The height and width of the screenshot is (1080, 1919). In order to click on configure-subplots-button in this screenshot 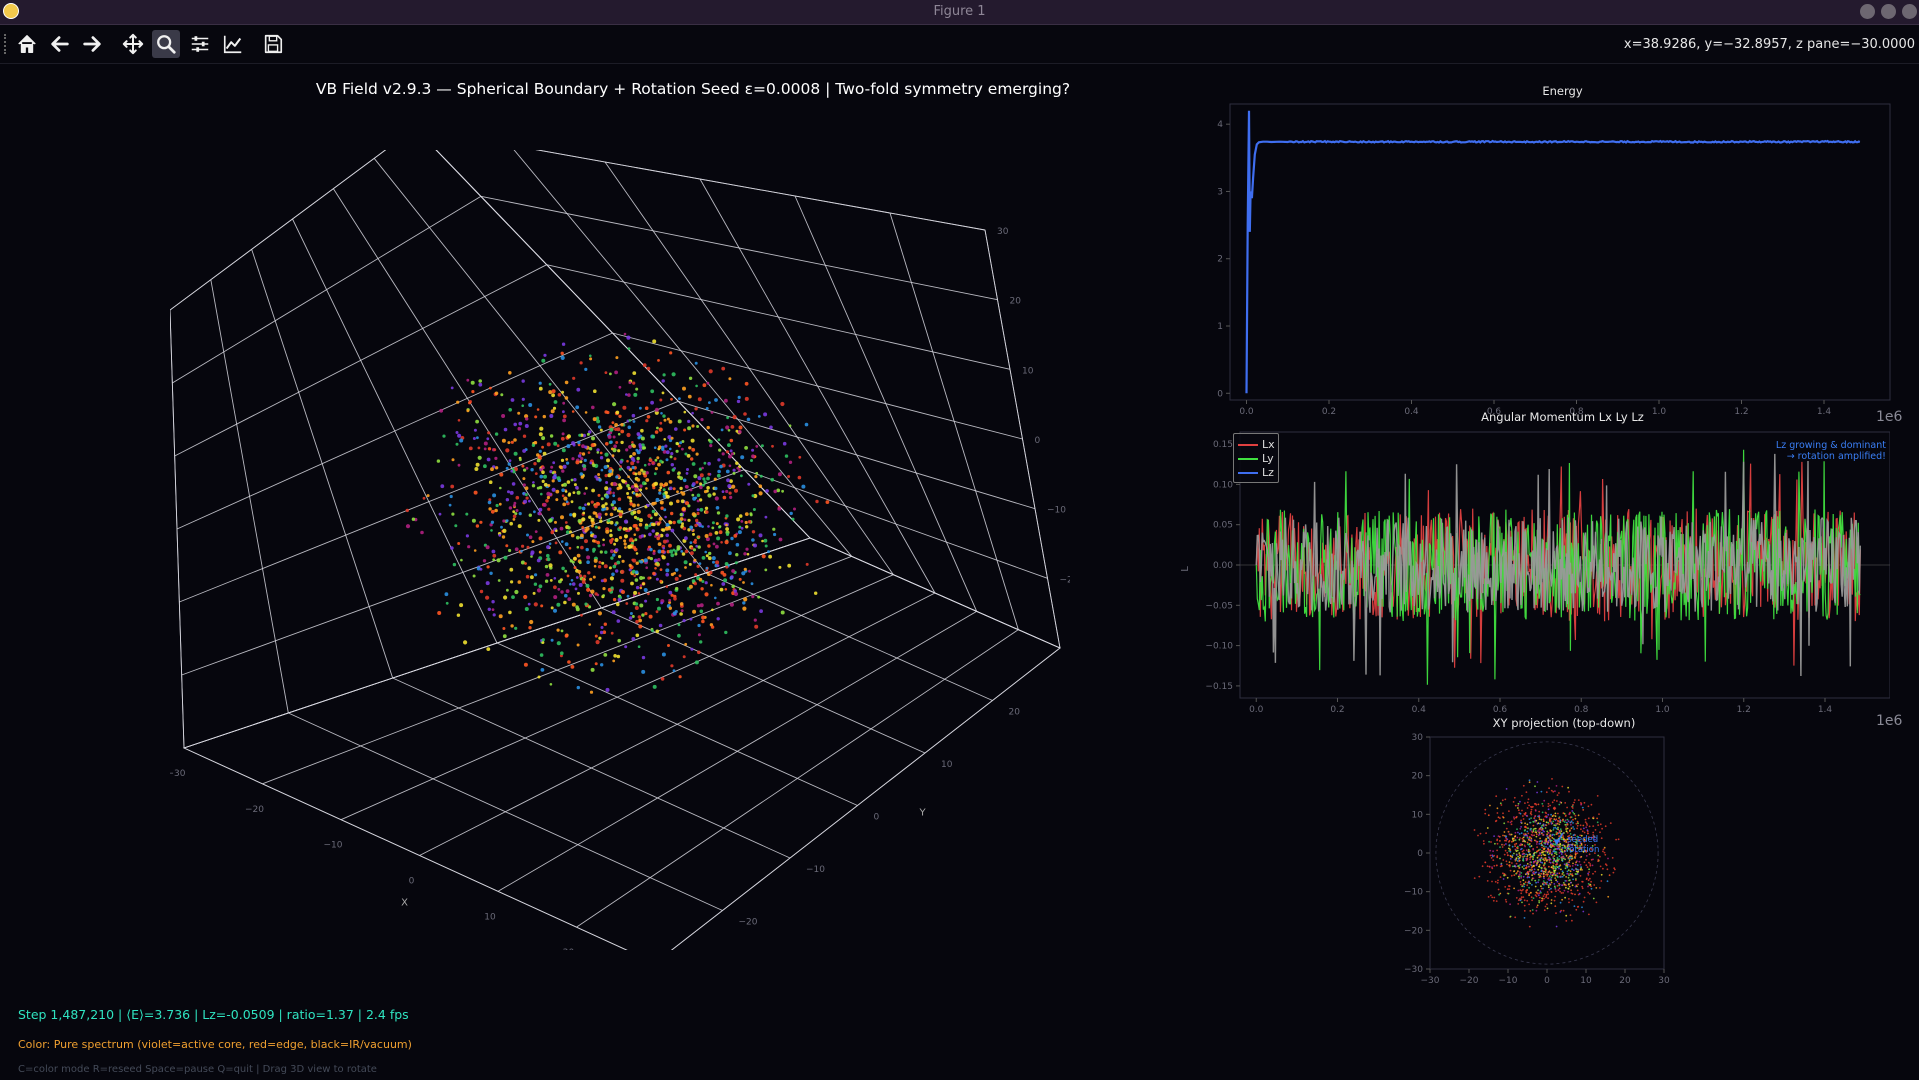, I will do `click(200, 44)`.